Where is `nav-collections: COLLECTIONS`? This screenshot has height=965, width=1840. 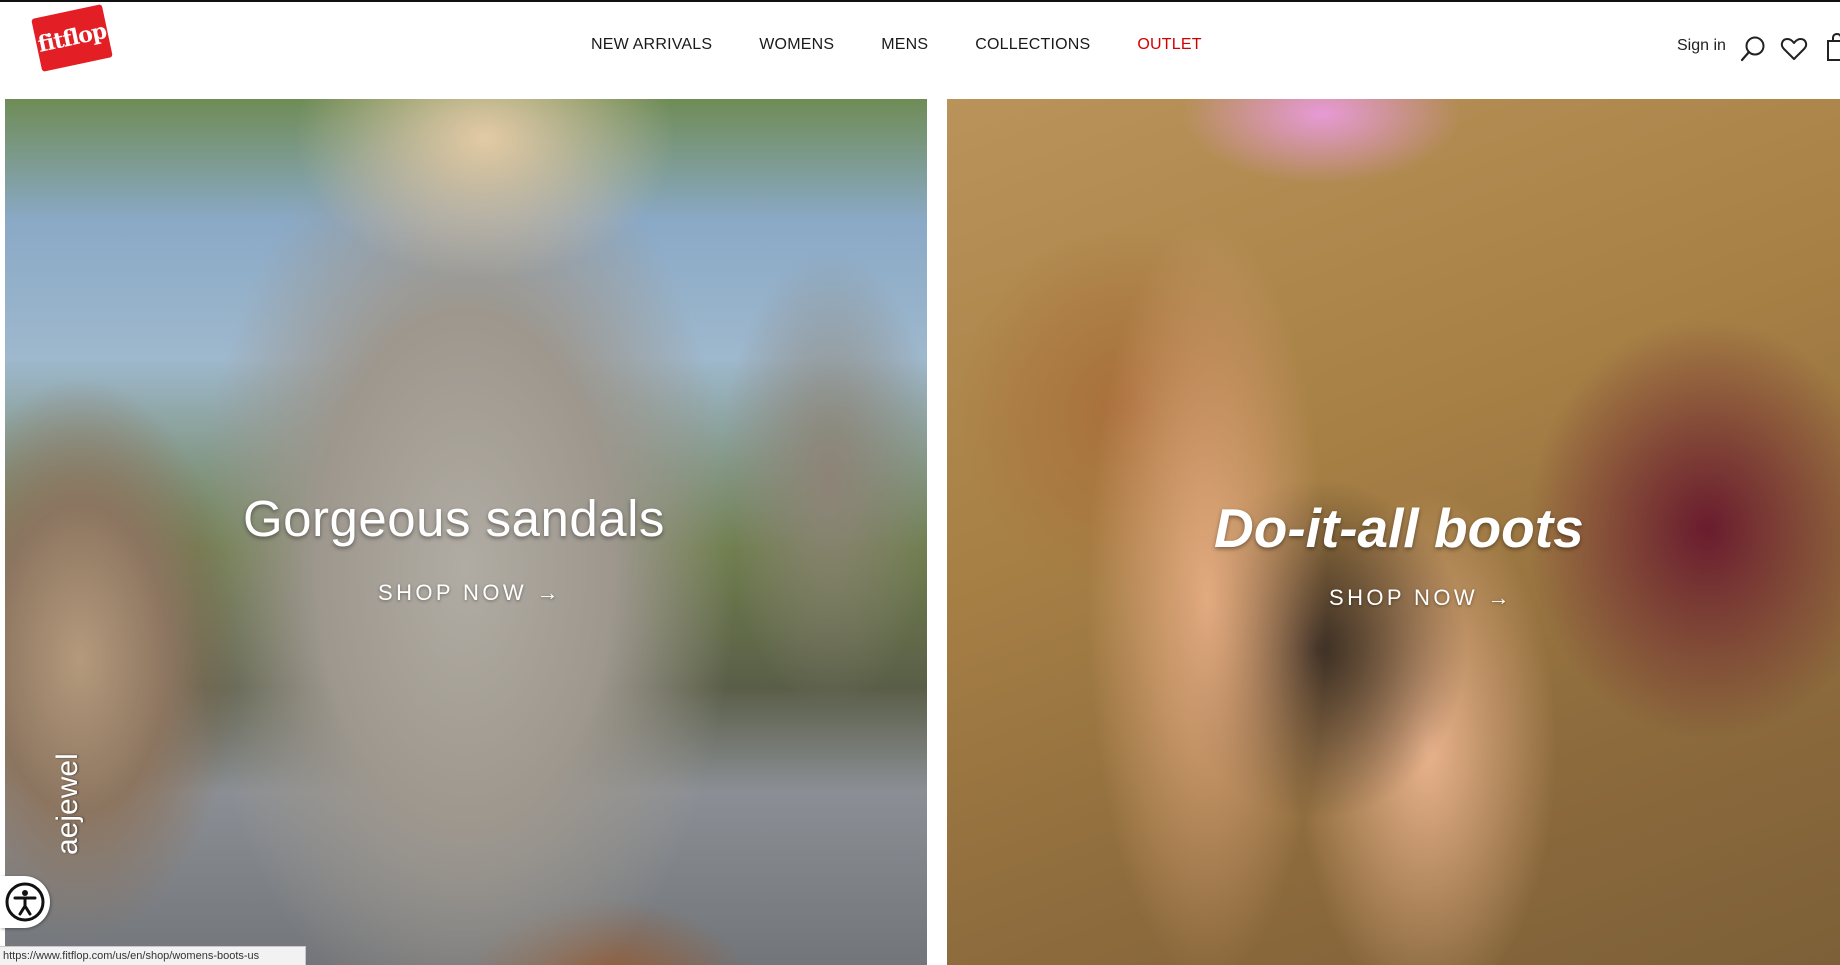 nav-collections: COLLECTIONS is located at coordinates (1032, 45).